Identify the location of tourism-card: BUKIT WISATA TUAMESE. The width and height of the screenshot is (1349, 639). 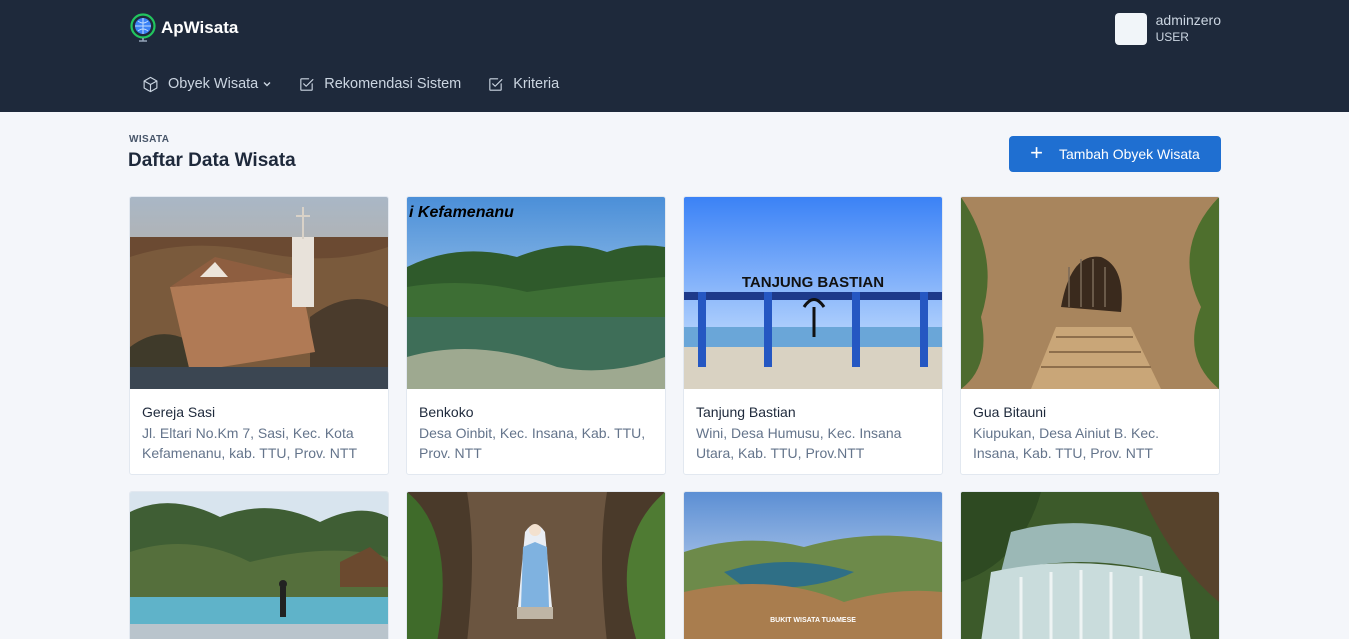
(813, 565).